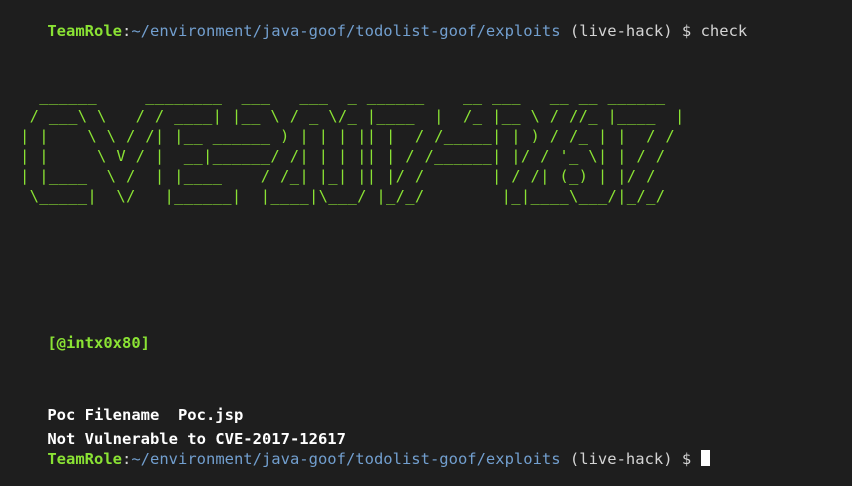 This screenshot has width=852, height=486. Describe the element at coordinates (621, 31) in the screenshot. I see `prompt-venv: (live-hack)` at that location.